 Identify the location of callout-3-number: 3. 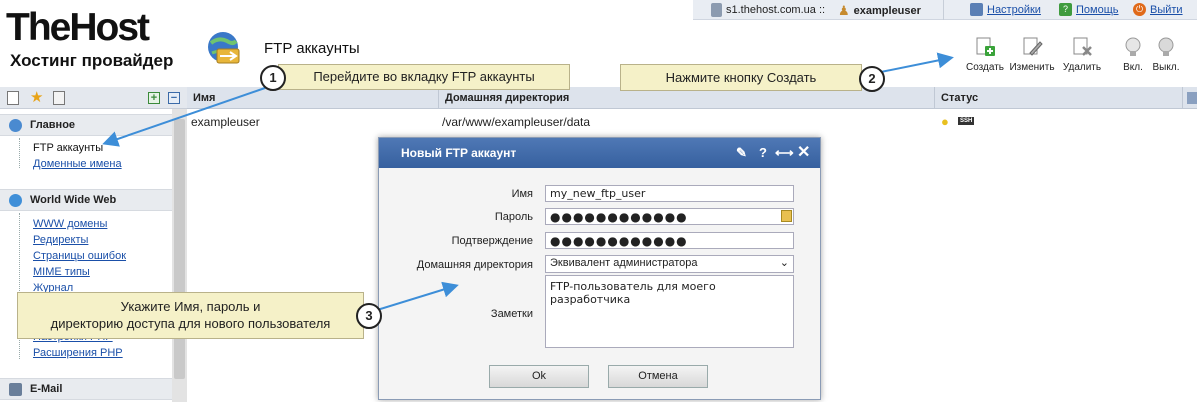
(369, 316).